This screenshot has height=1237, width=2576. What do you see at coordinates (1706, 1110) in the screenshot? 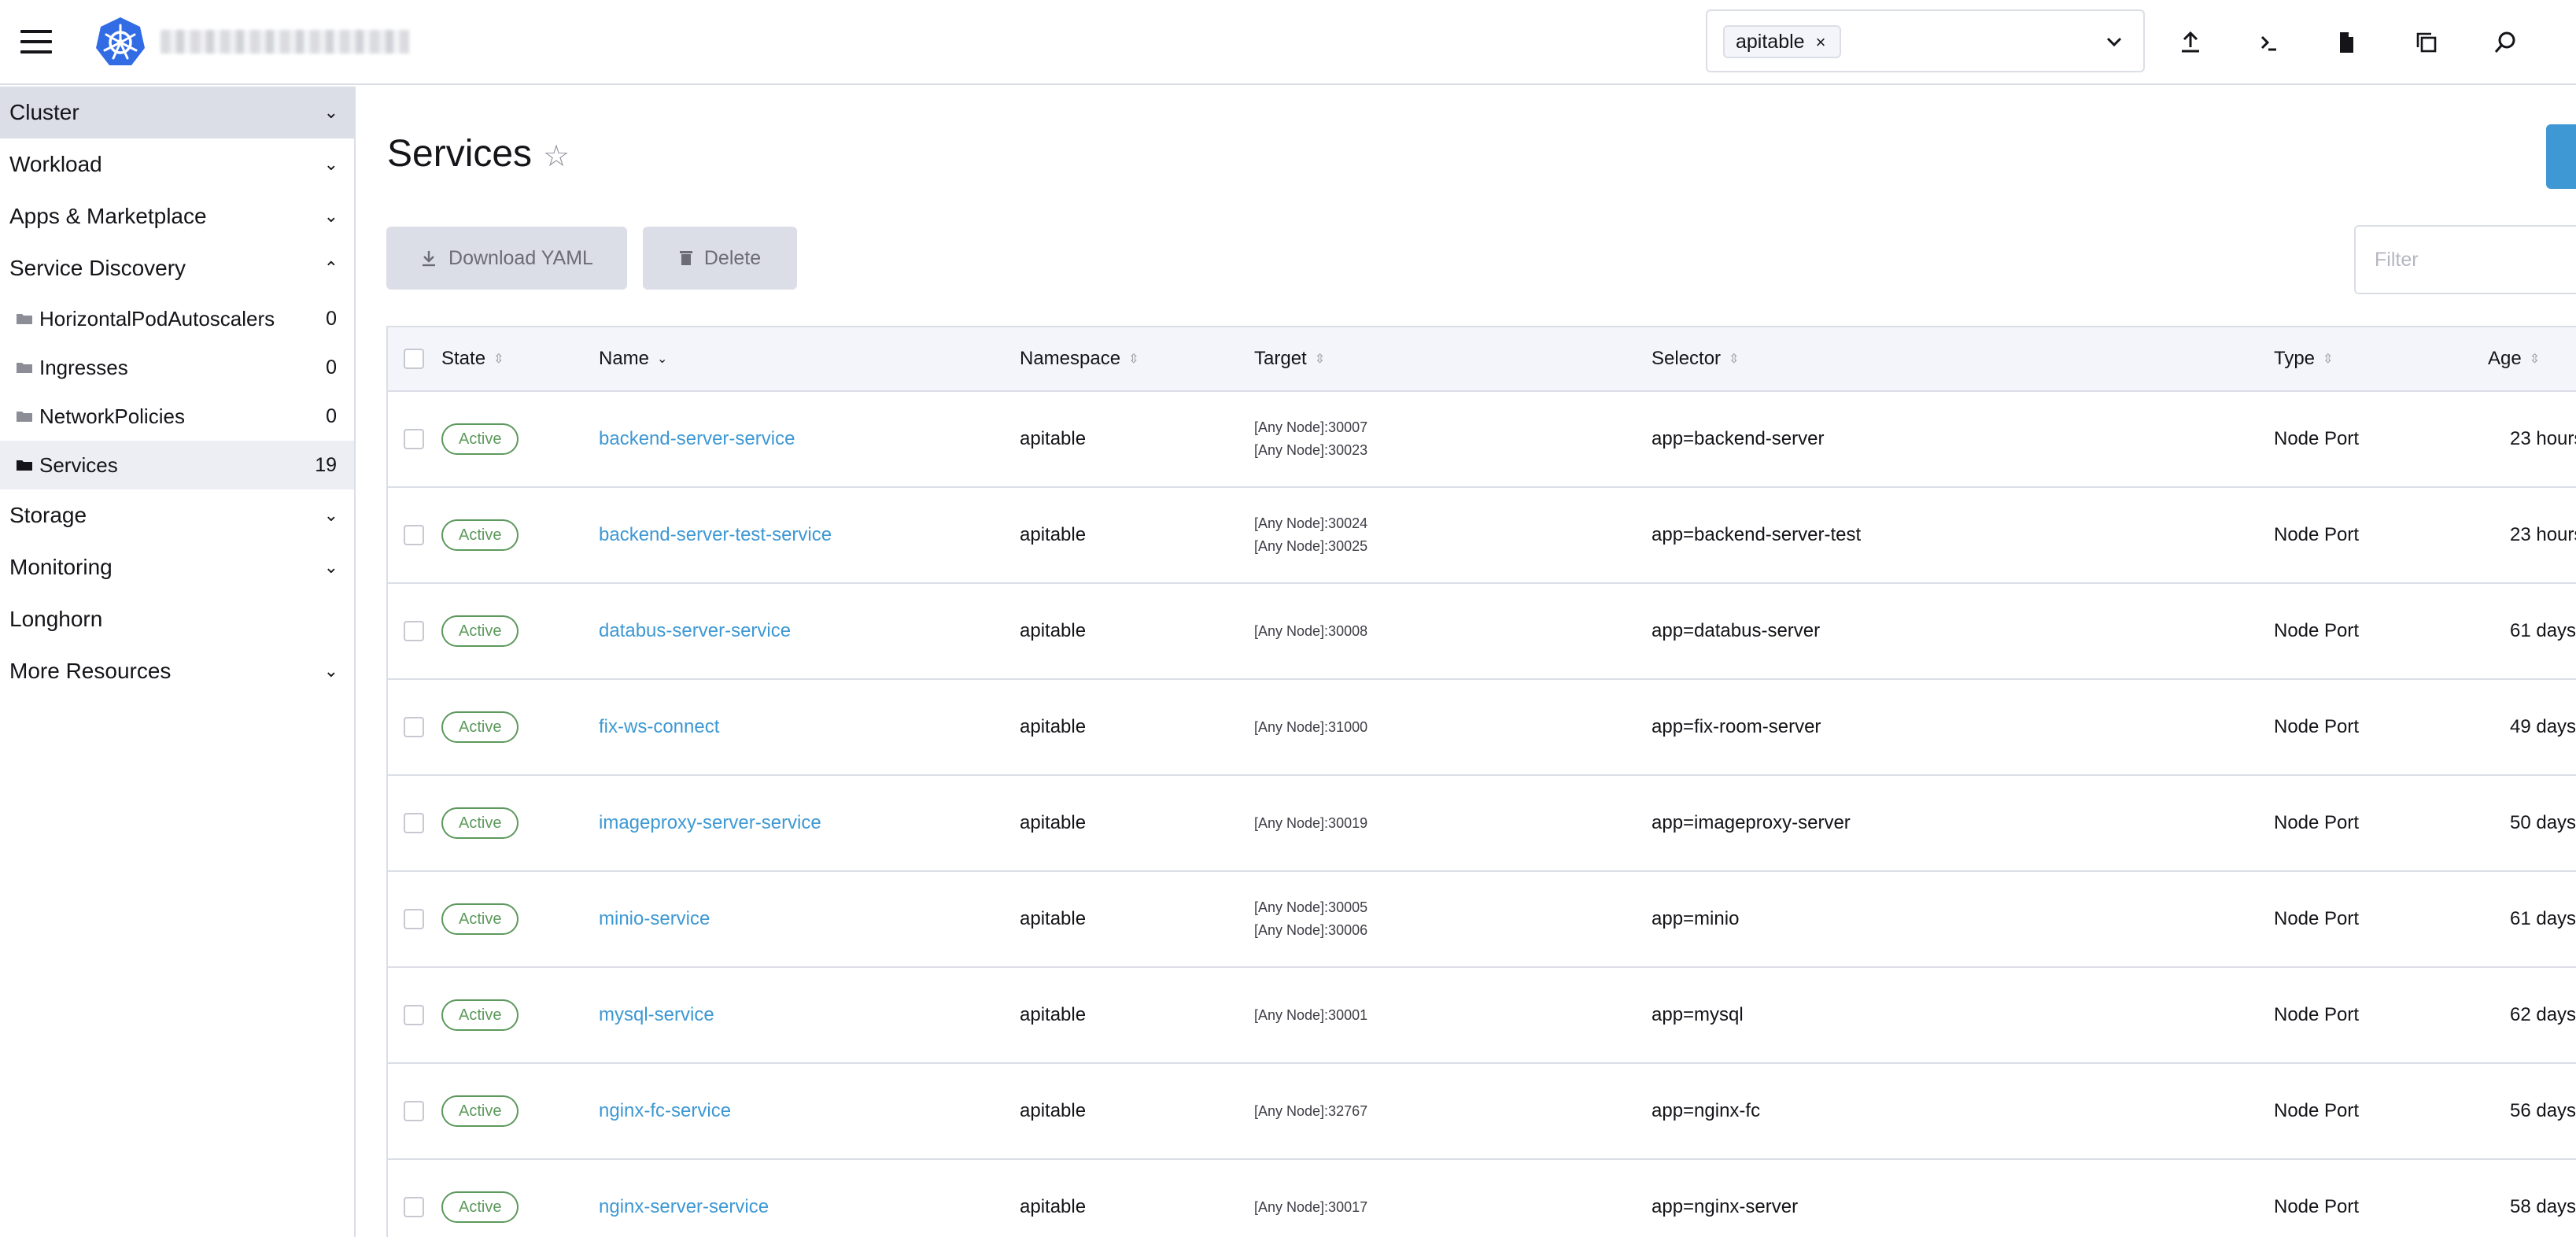
I see `selector-cell: app=nginx-fc` at bounding box center [1706, 1110].